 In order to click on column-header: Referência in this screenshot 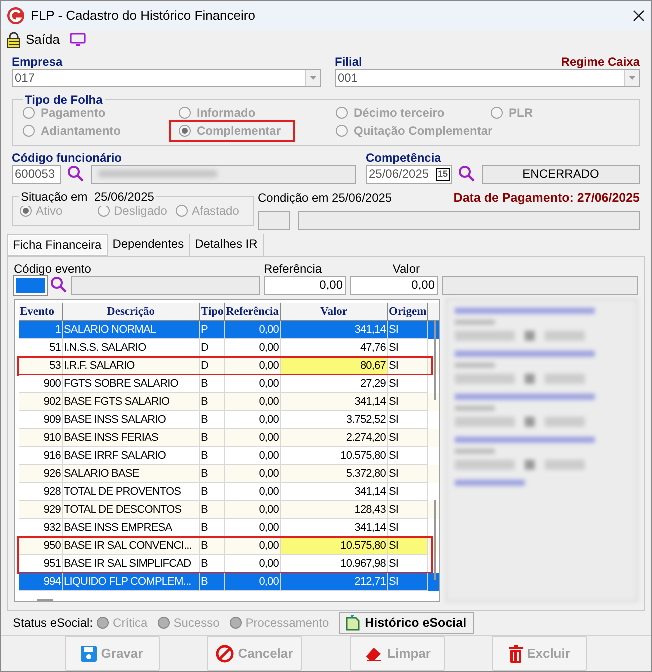, I will do `click(253, 311)`.